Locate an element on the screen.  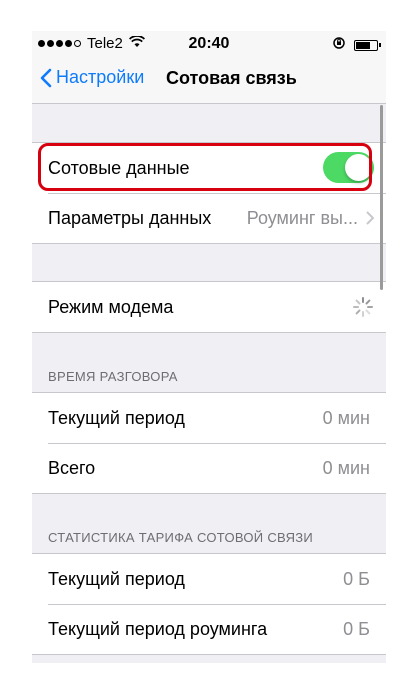
talk-current-period-label: Текущий период is located at coordinates (116, 417).